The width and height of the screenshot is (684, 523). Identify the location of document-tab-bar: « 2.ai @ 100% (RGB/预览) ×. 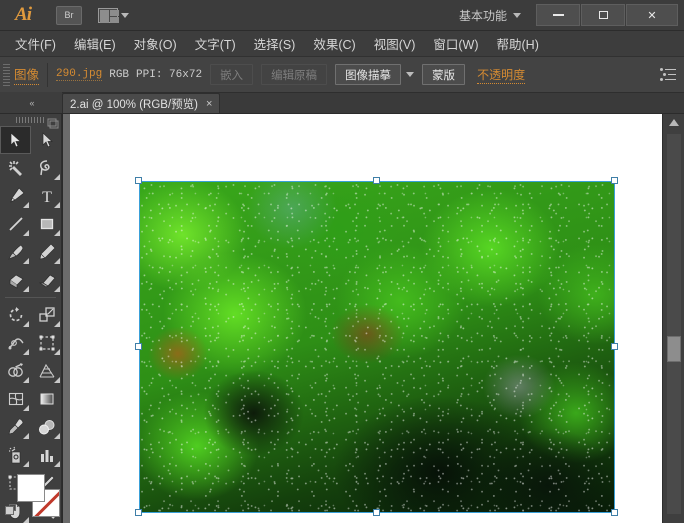
(342, 103).